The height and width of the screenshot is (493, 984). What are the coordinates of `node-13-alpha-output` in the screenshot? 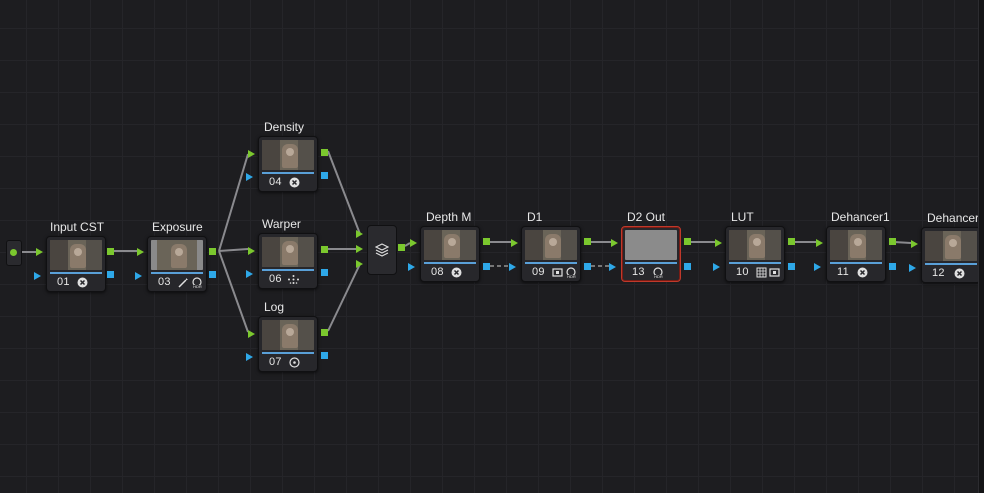 It's located at (687, 266).